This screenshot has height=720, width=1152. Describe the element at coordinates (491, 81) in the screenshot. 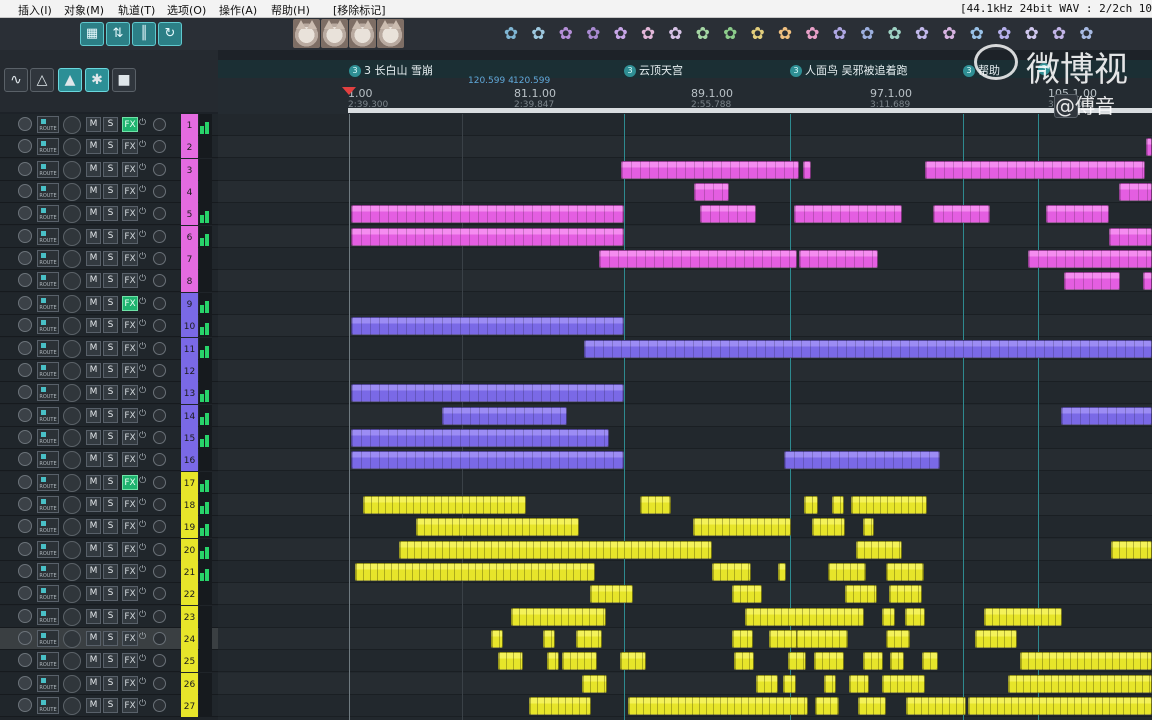

I see `tempo-marker: 120.599 4` at that location.